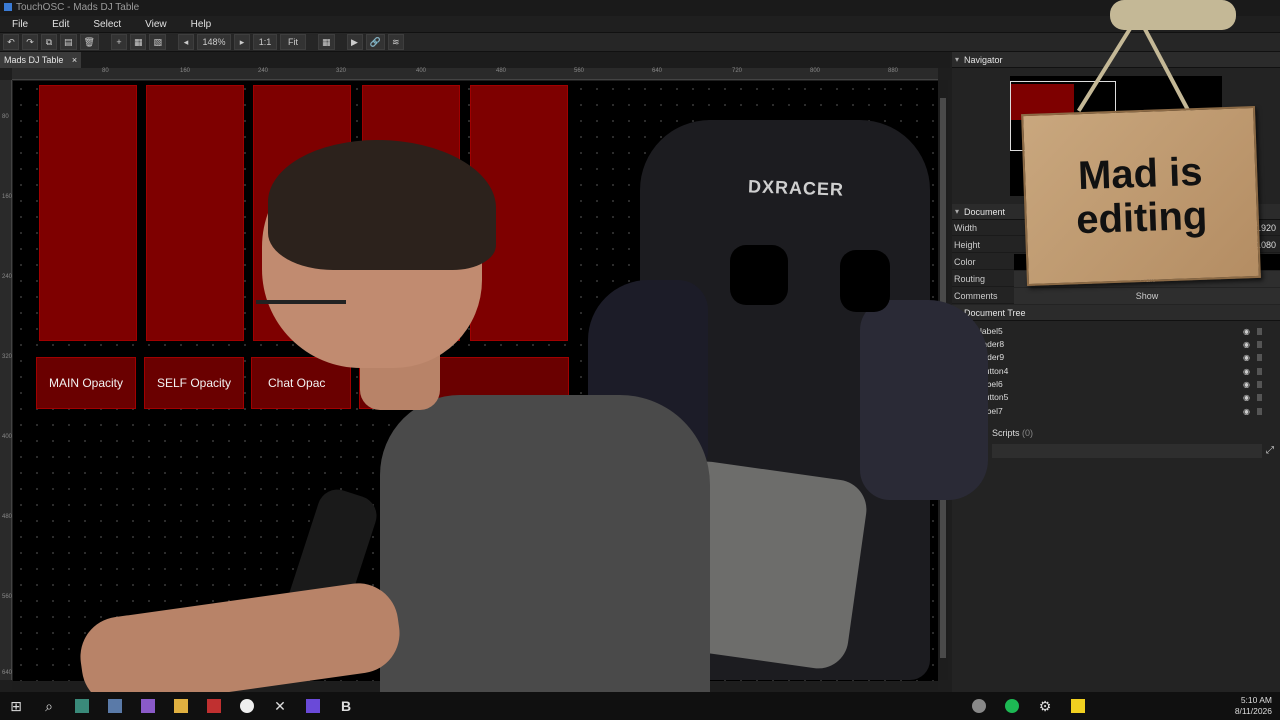 This screenshot has height=720, width=1280. I want to click on scripts-count: (0), so click(1028, 433).